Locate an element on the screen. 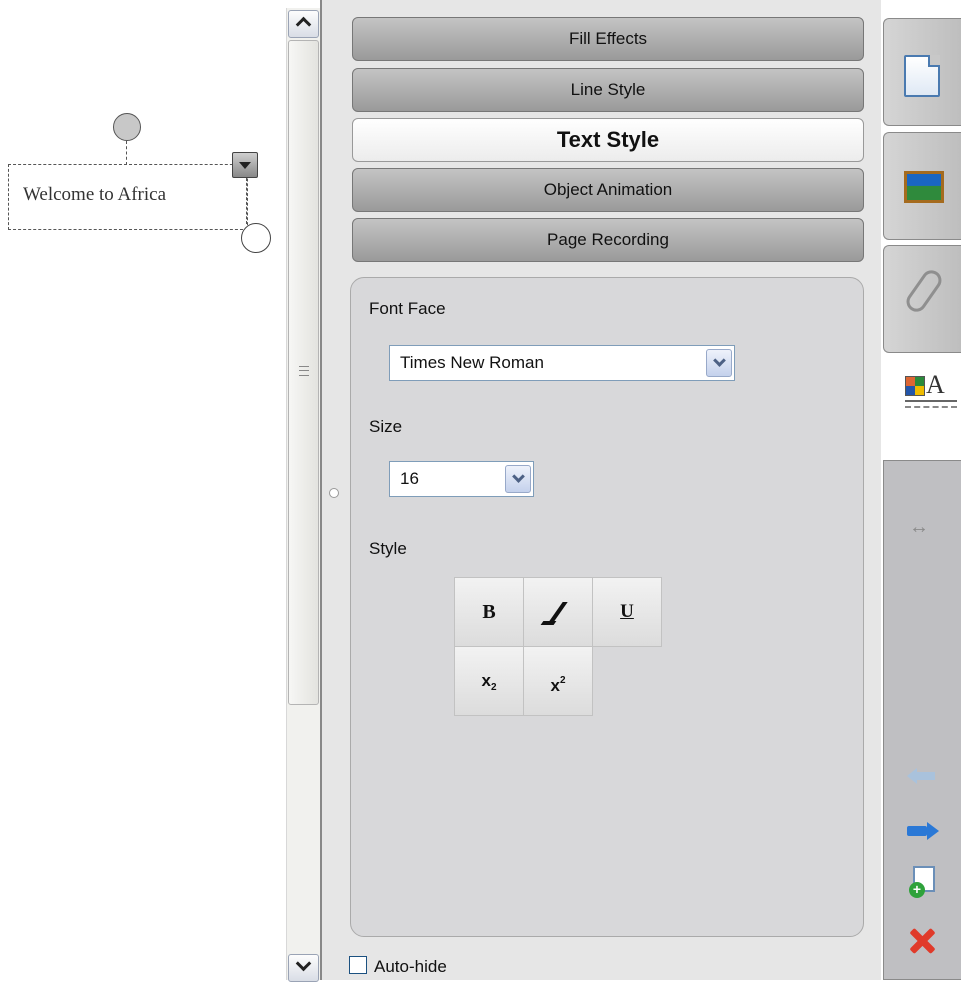  tab-properties: A is located at coordinates (922, 408).